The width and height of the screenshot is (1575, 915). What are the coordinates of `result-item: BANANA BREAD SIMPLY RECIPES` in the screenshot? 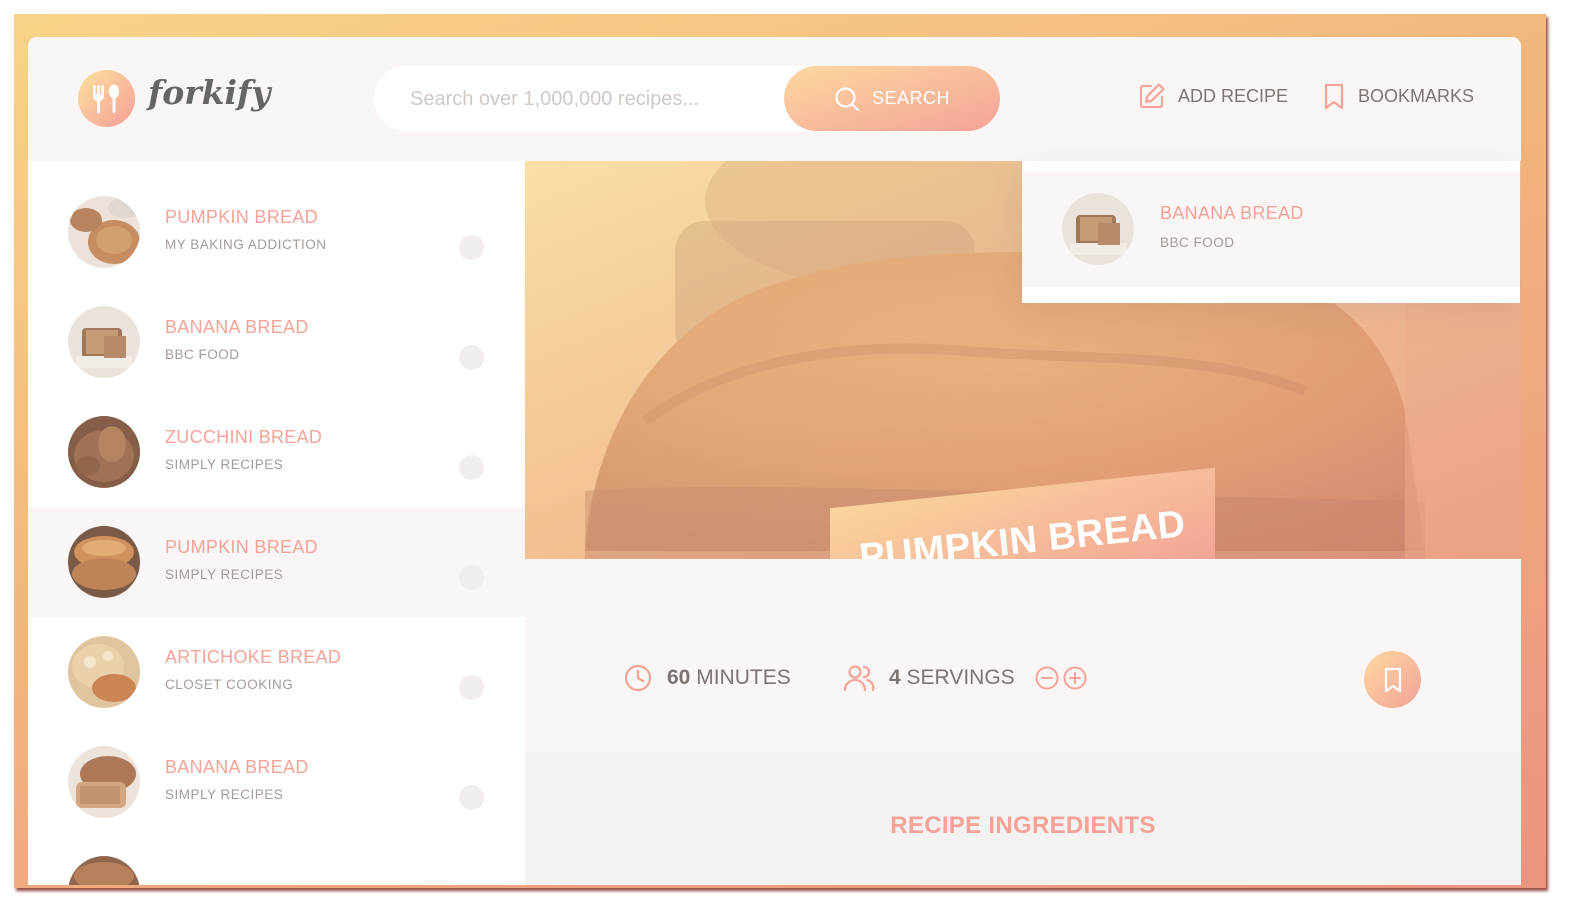 It's located at (276, 782).